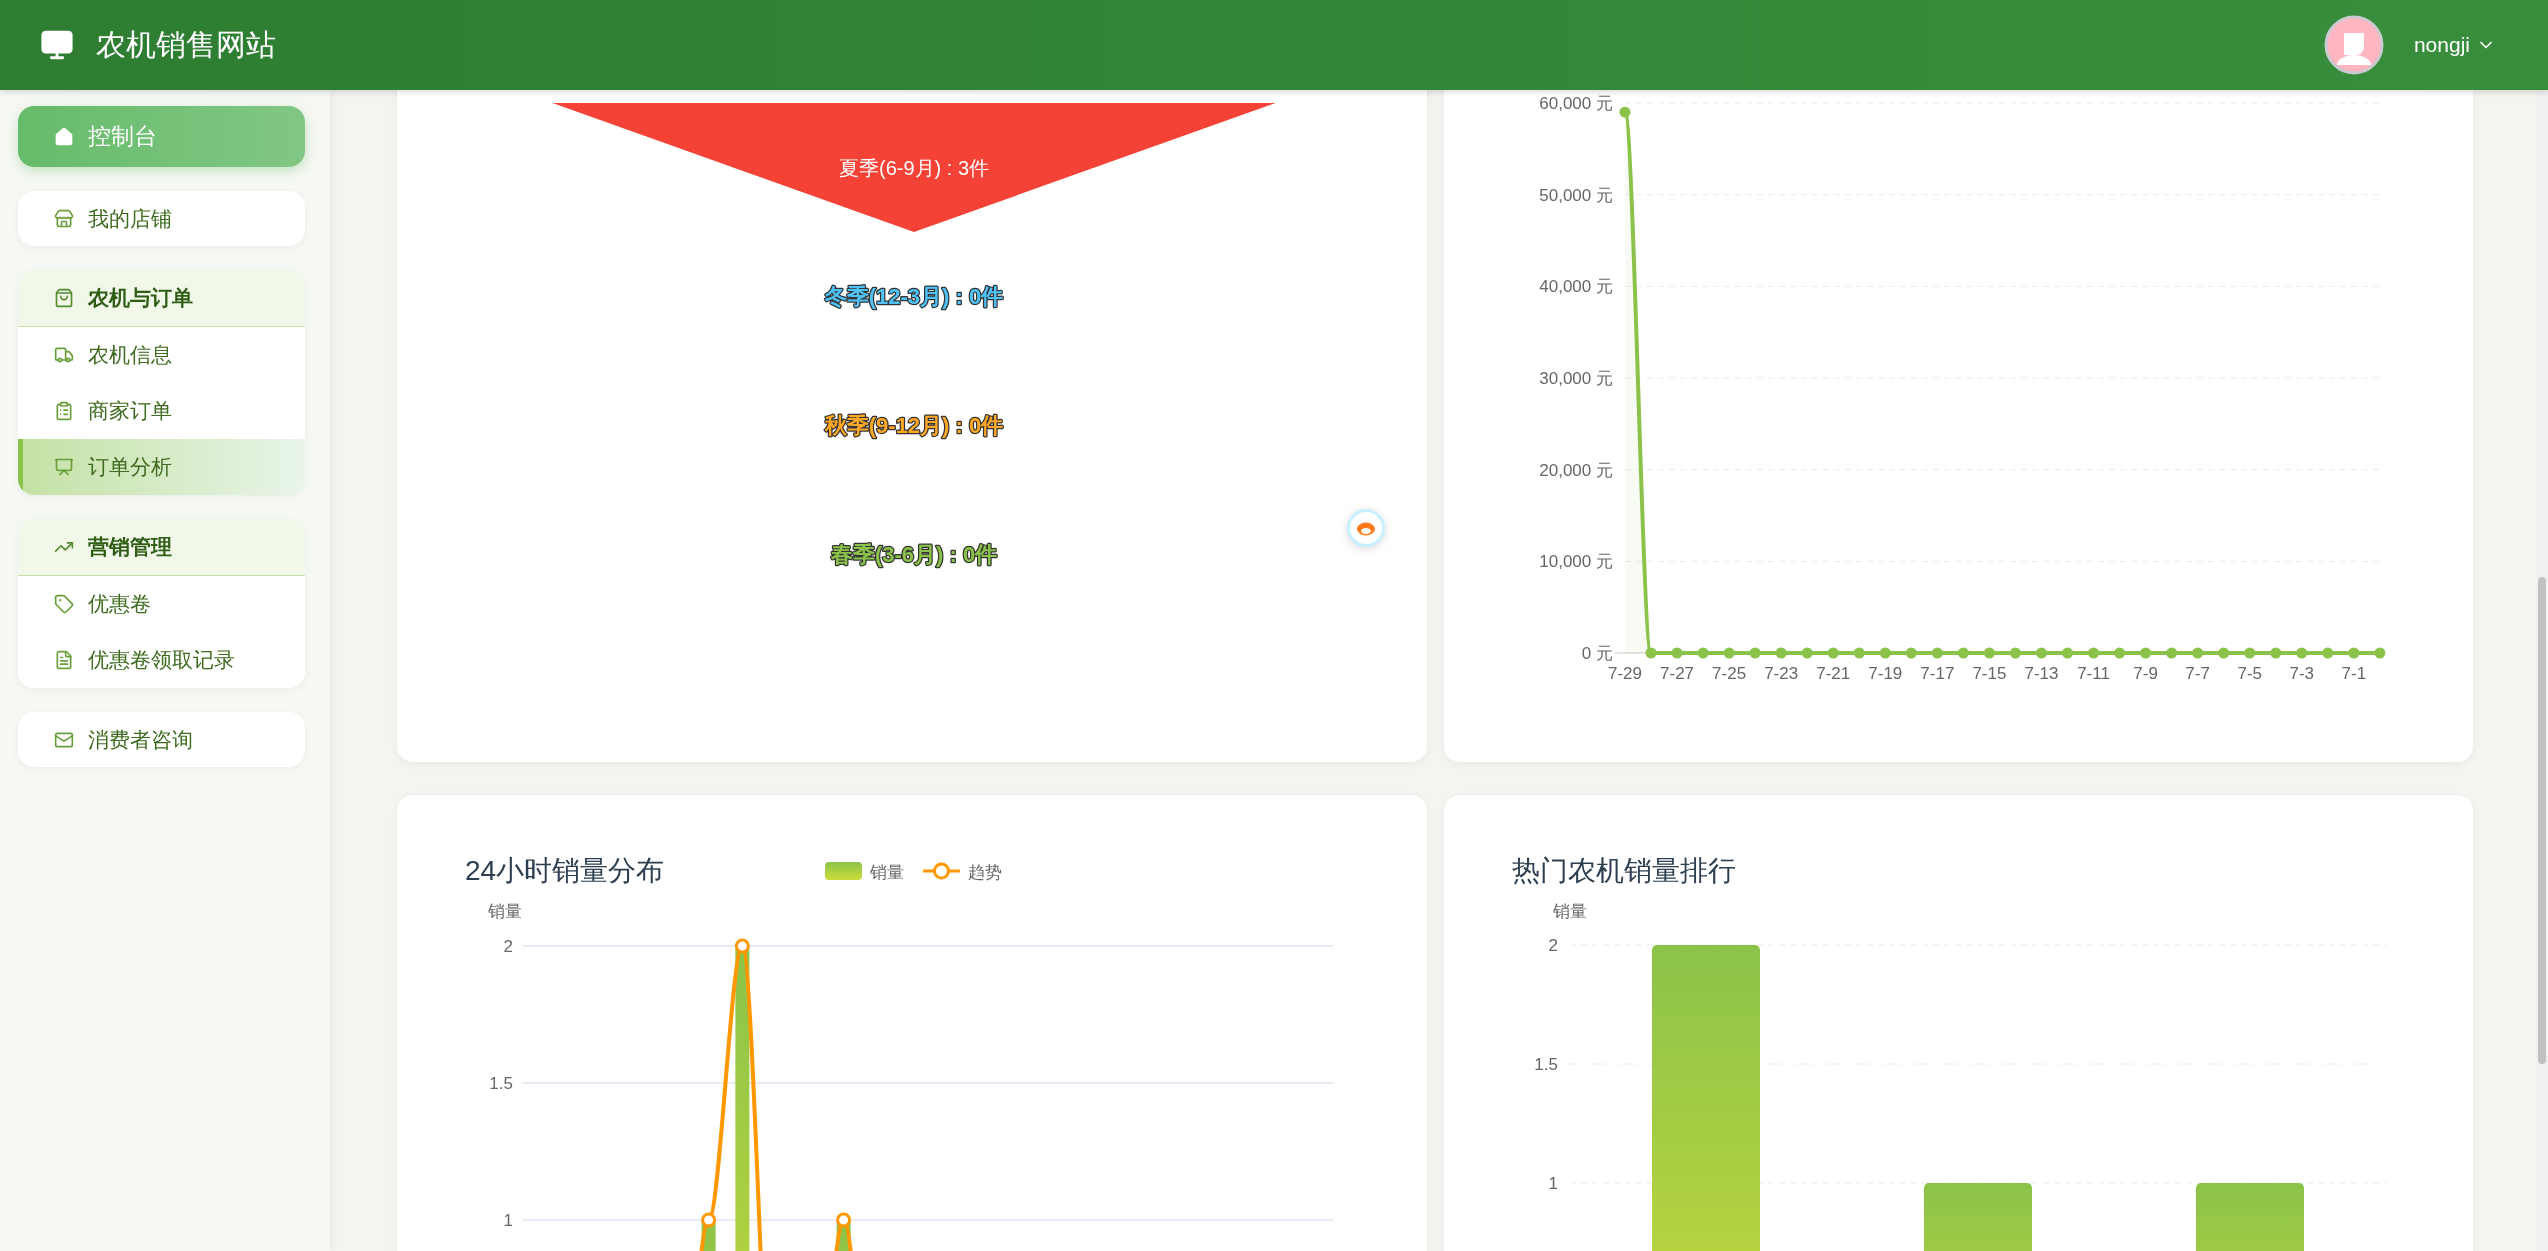 This screenshot has height=1251, width=2548. I want to click on x-axis-label: 7-29, so click(1624, 673).